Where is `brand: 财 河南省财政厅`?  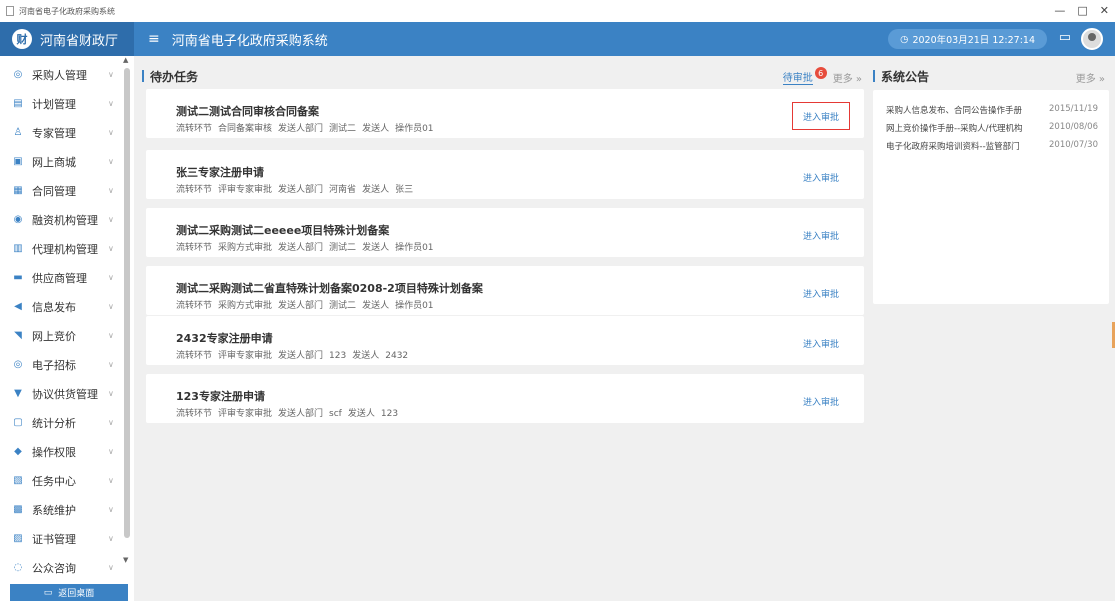 brand: 财 河南省财政厅 is located at coordinates (67, 39).